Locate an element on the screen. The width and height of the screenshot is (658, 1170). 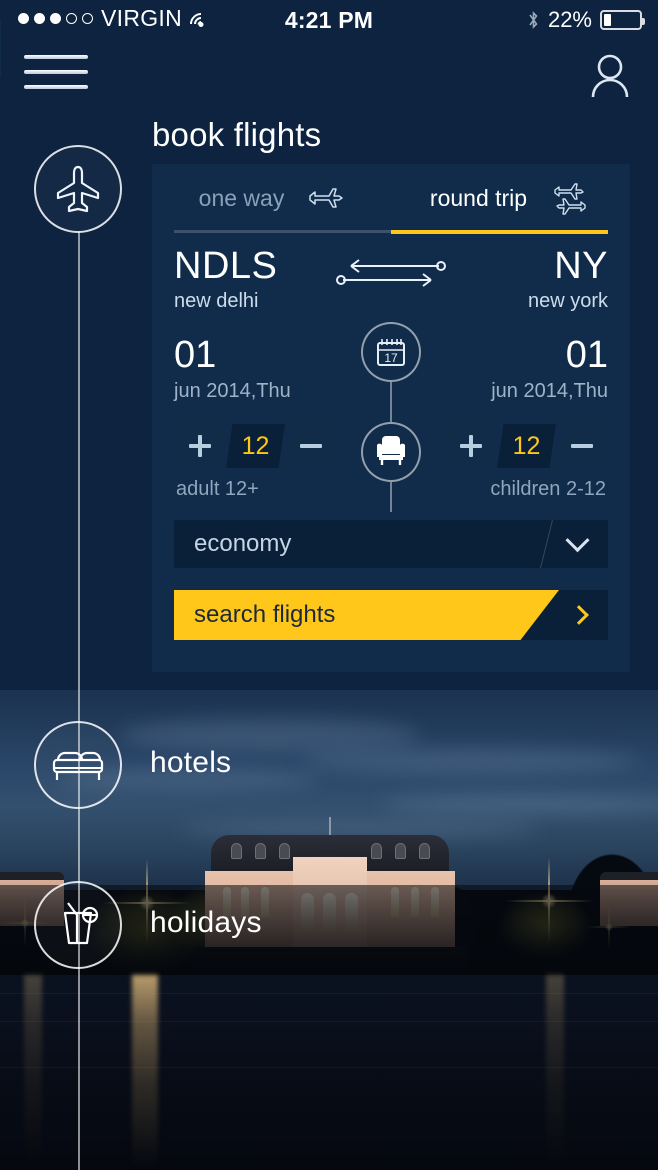
children-increment-button is located at coordinates (471, 446).